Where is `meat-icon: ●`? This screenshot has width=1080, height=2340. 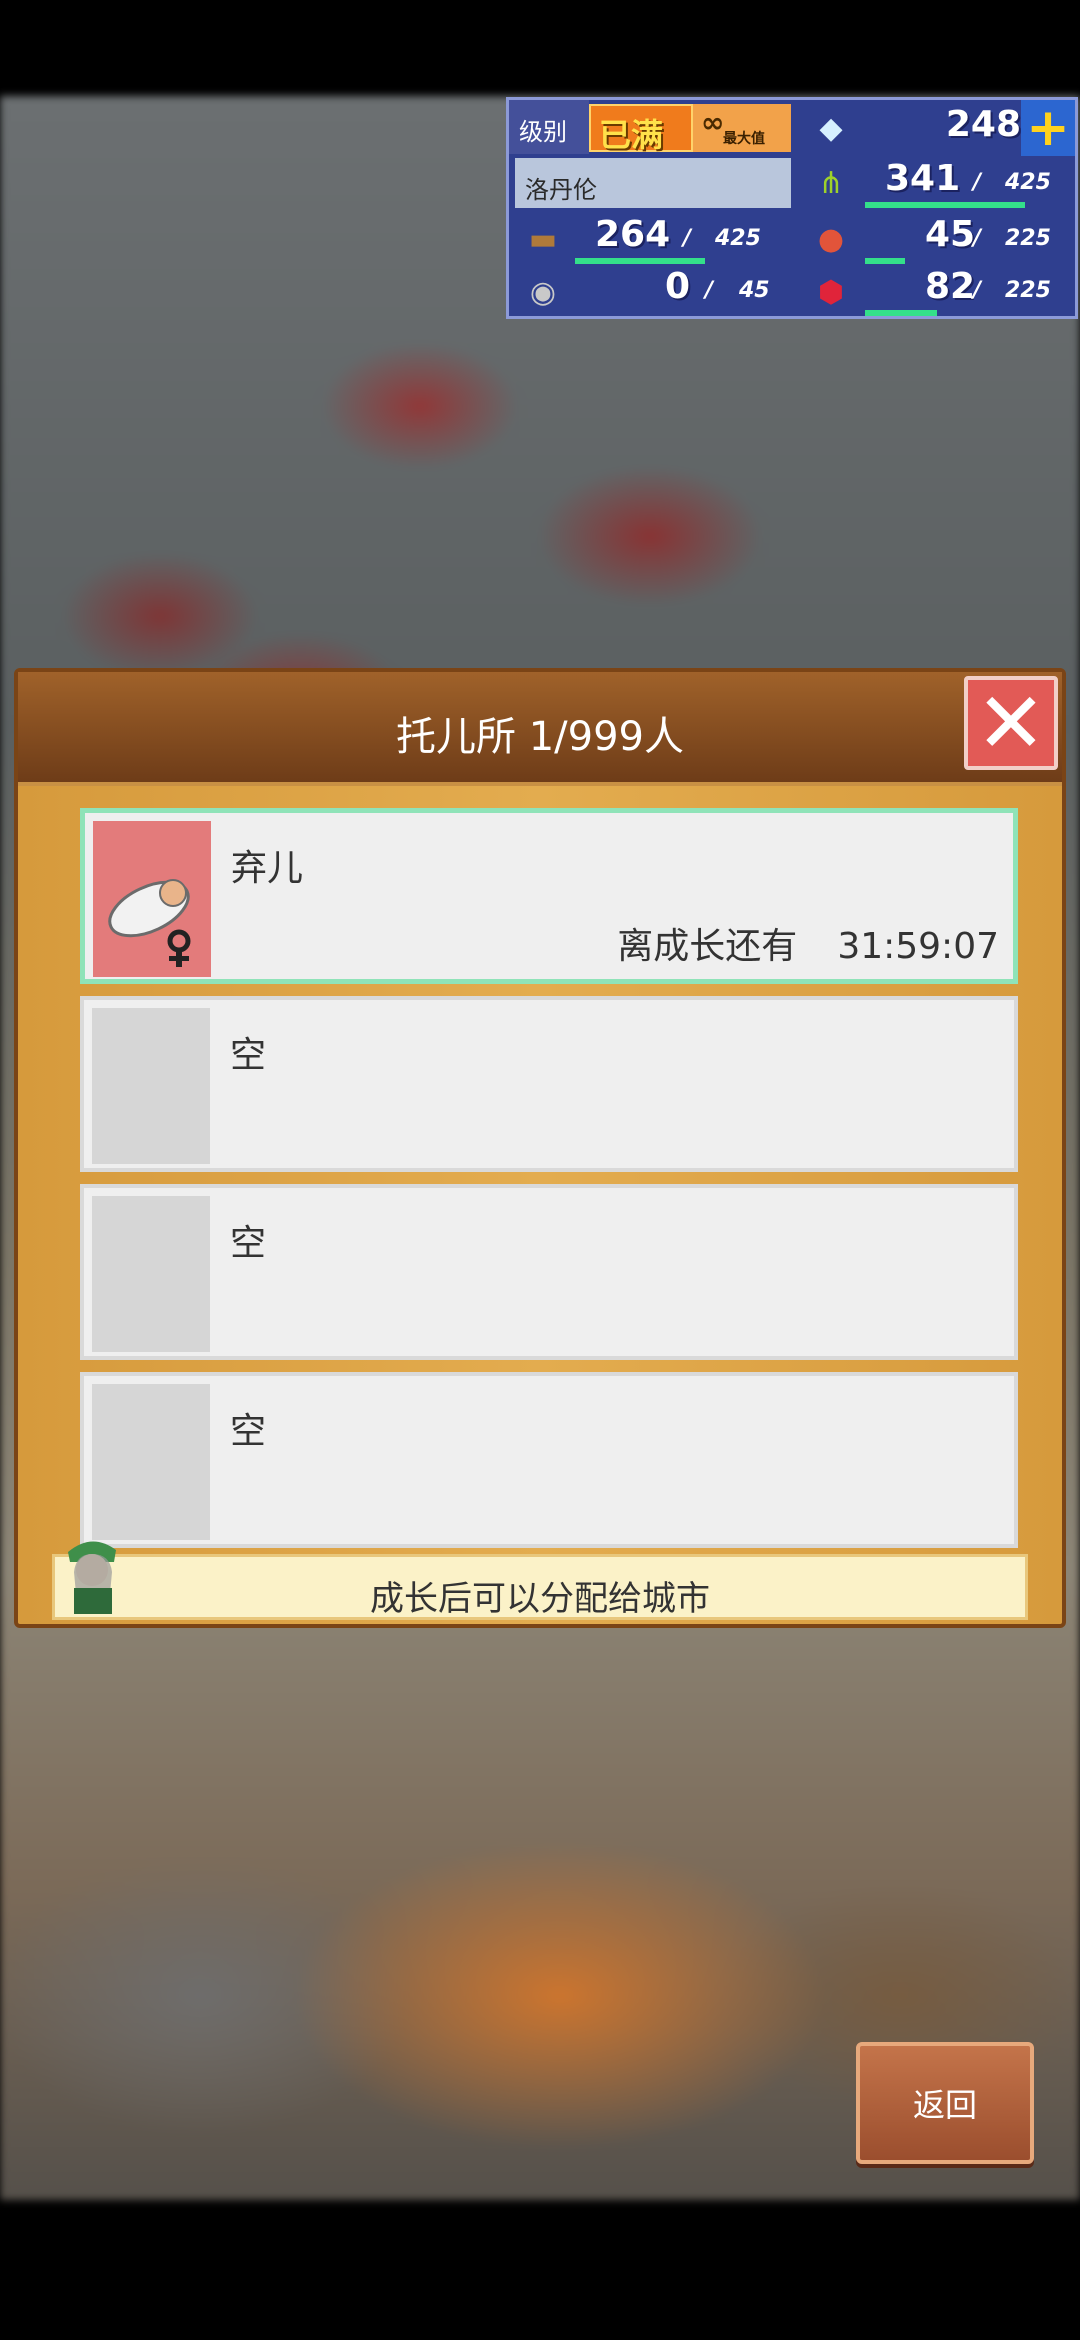 meat-icon: ● is located at coordinates (831, 239).